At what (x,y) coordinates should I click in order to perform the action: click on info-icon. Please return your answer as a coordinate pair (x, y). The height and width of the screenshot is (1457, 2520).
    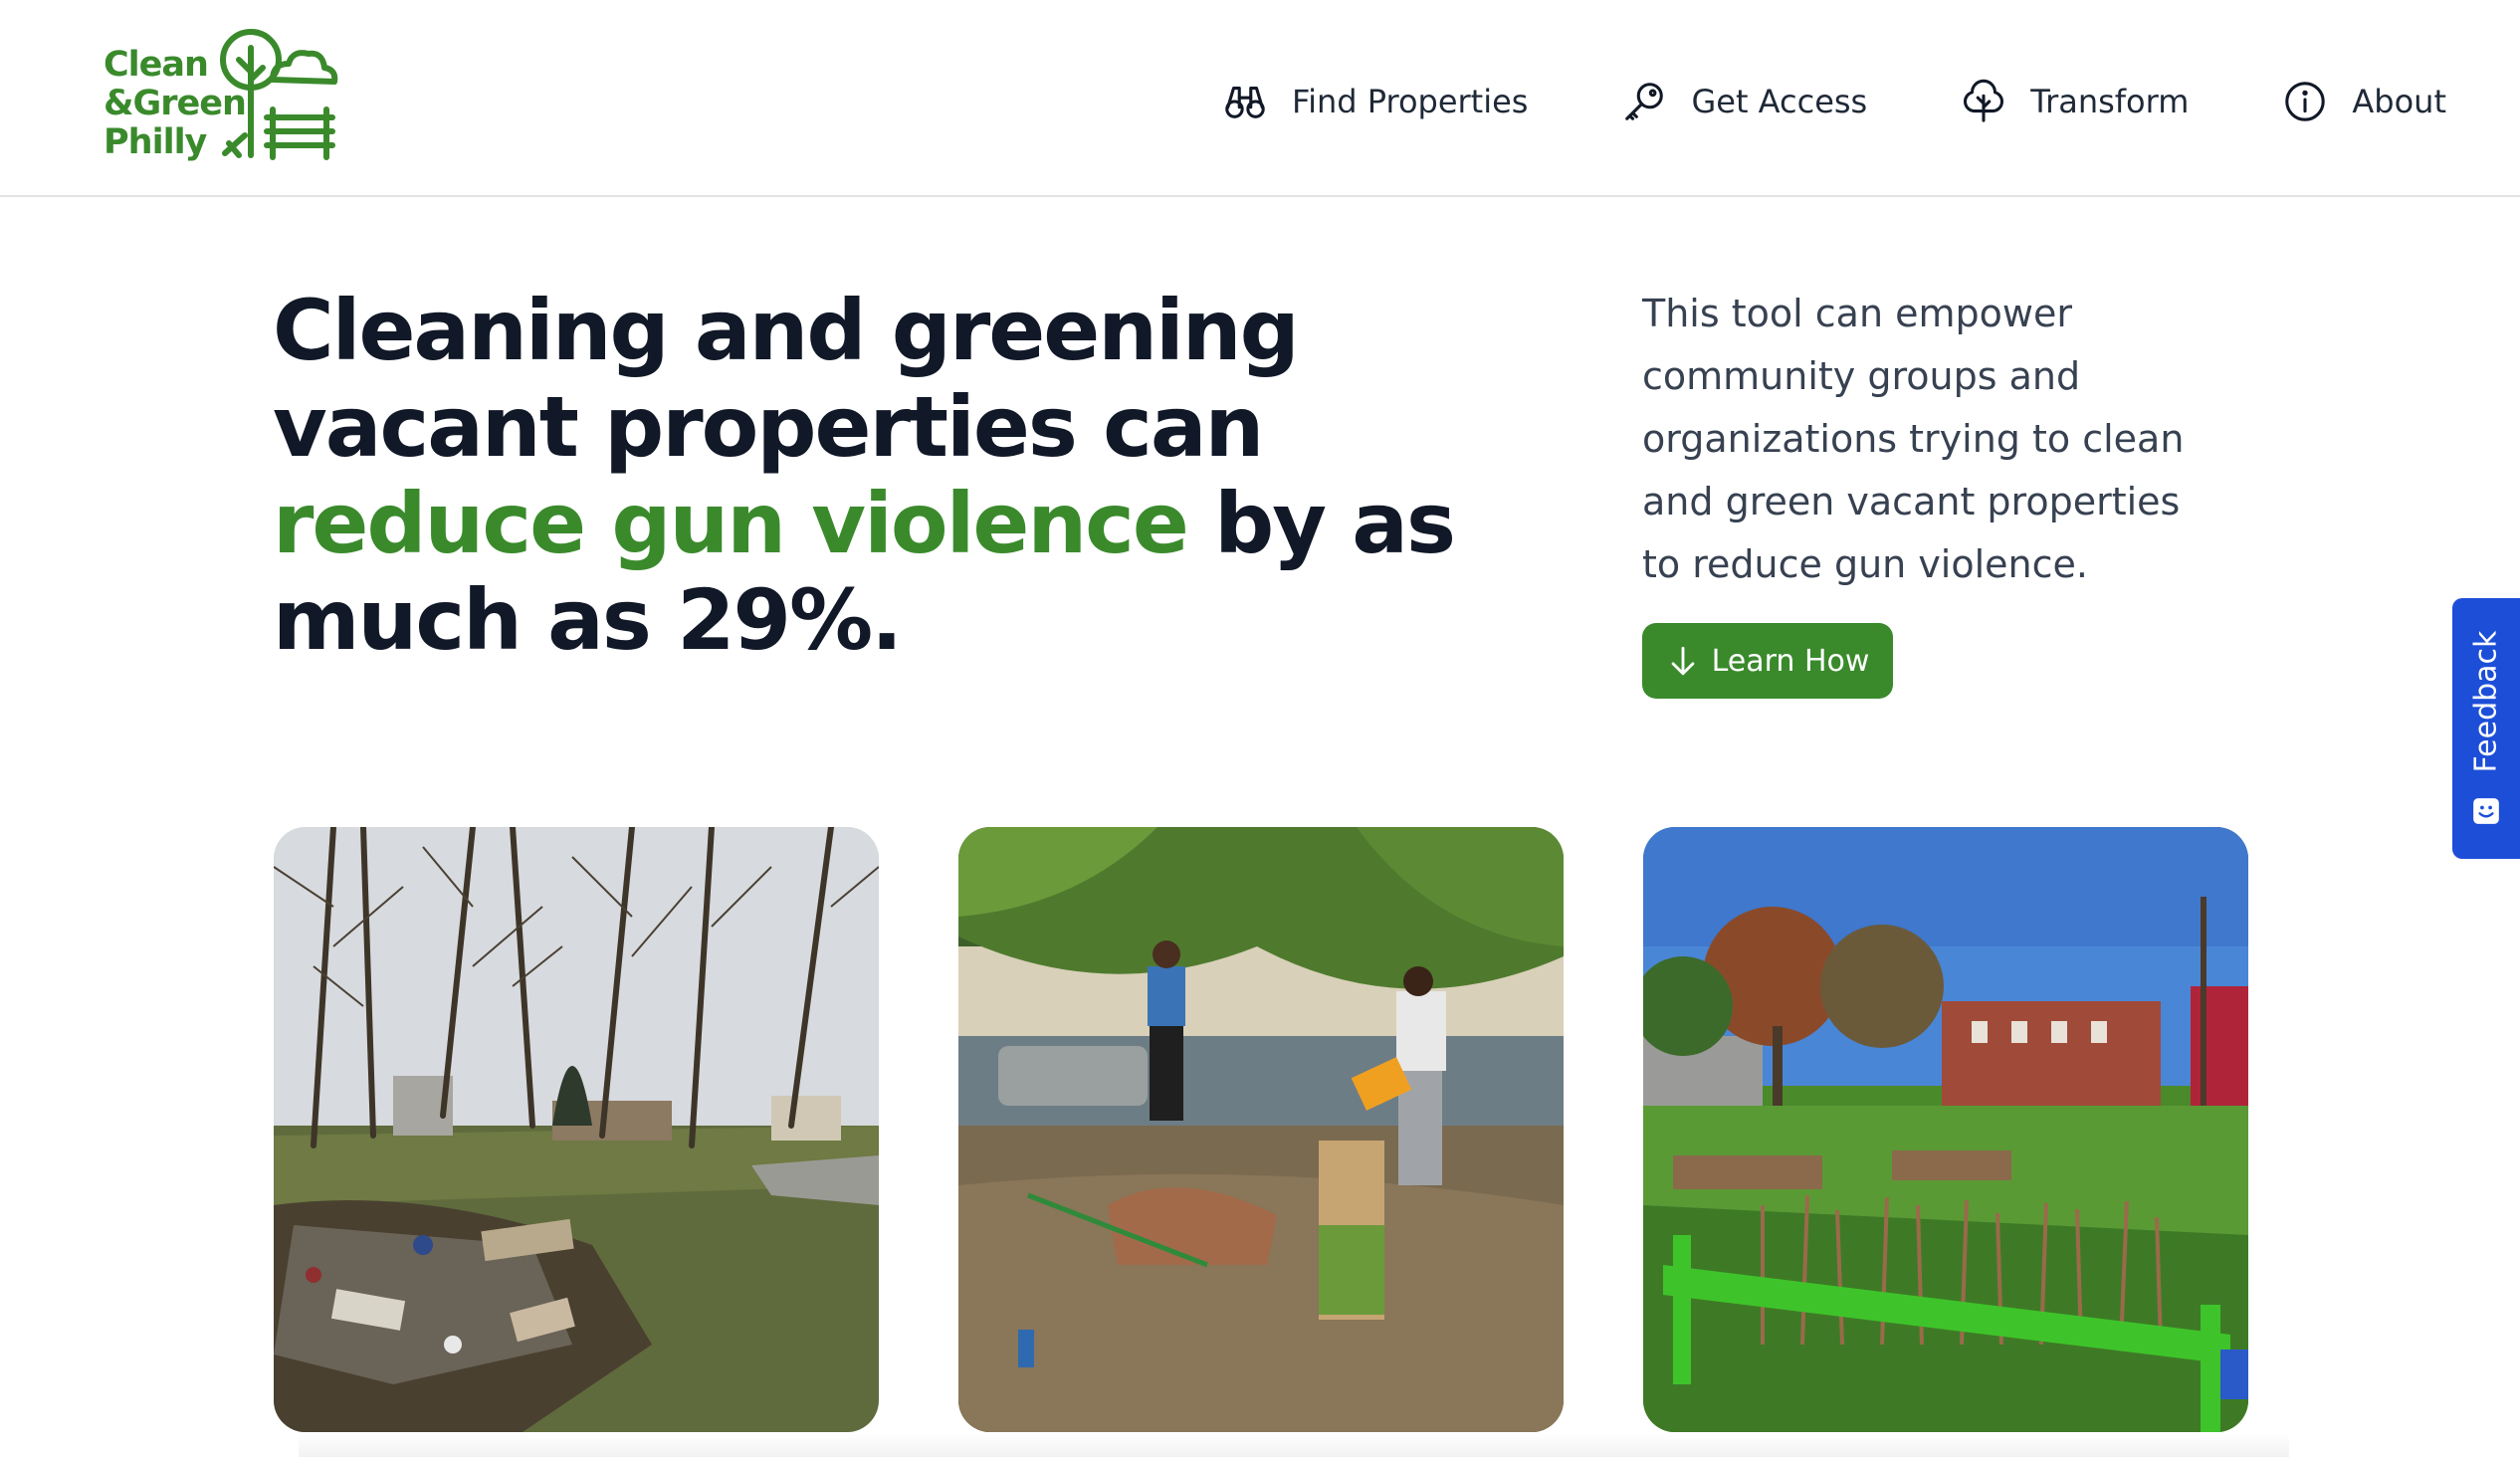
    Looking at the image, I should click on (2305, 101).